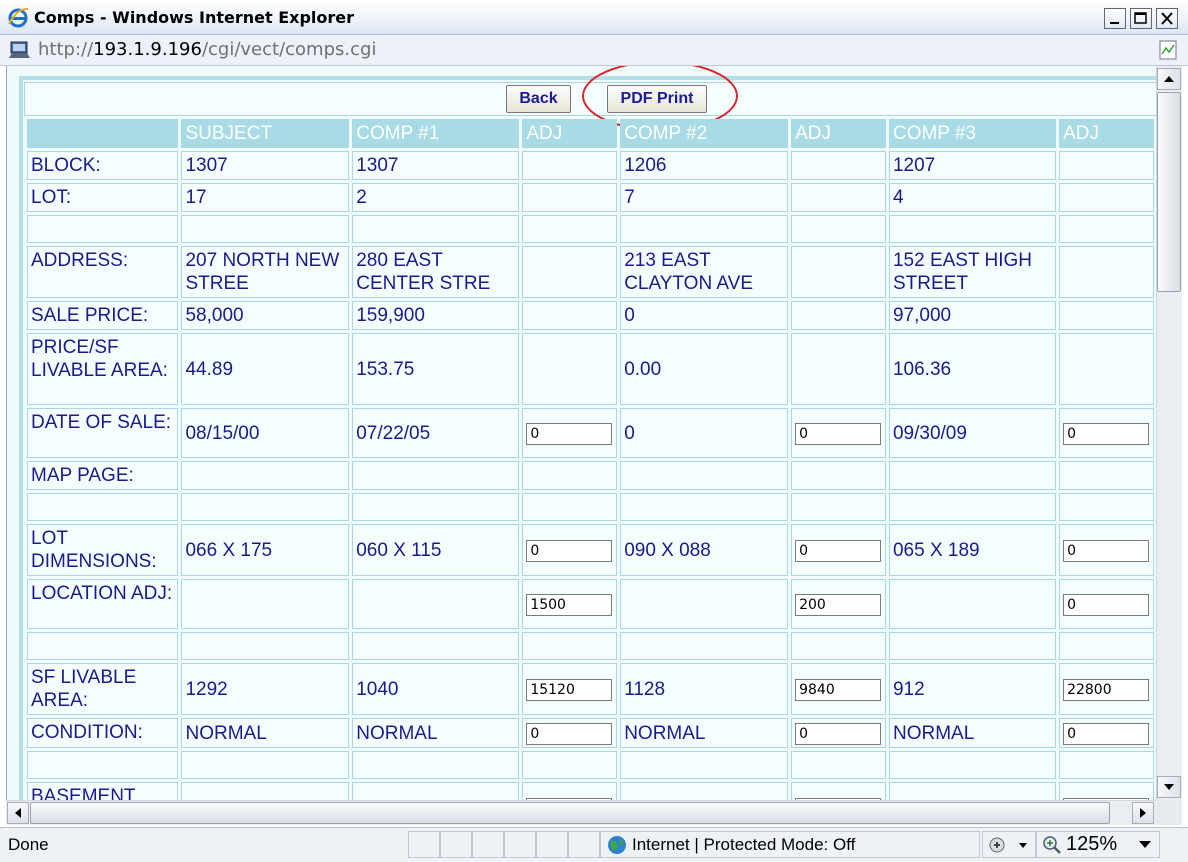  What do you see at coordinates (265, 272) in the screenshot?
I see `subject-cell: 207 NORTH NEW STREE` at bounding box center [265, 272].